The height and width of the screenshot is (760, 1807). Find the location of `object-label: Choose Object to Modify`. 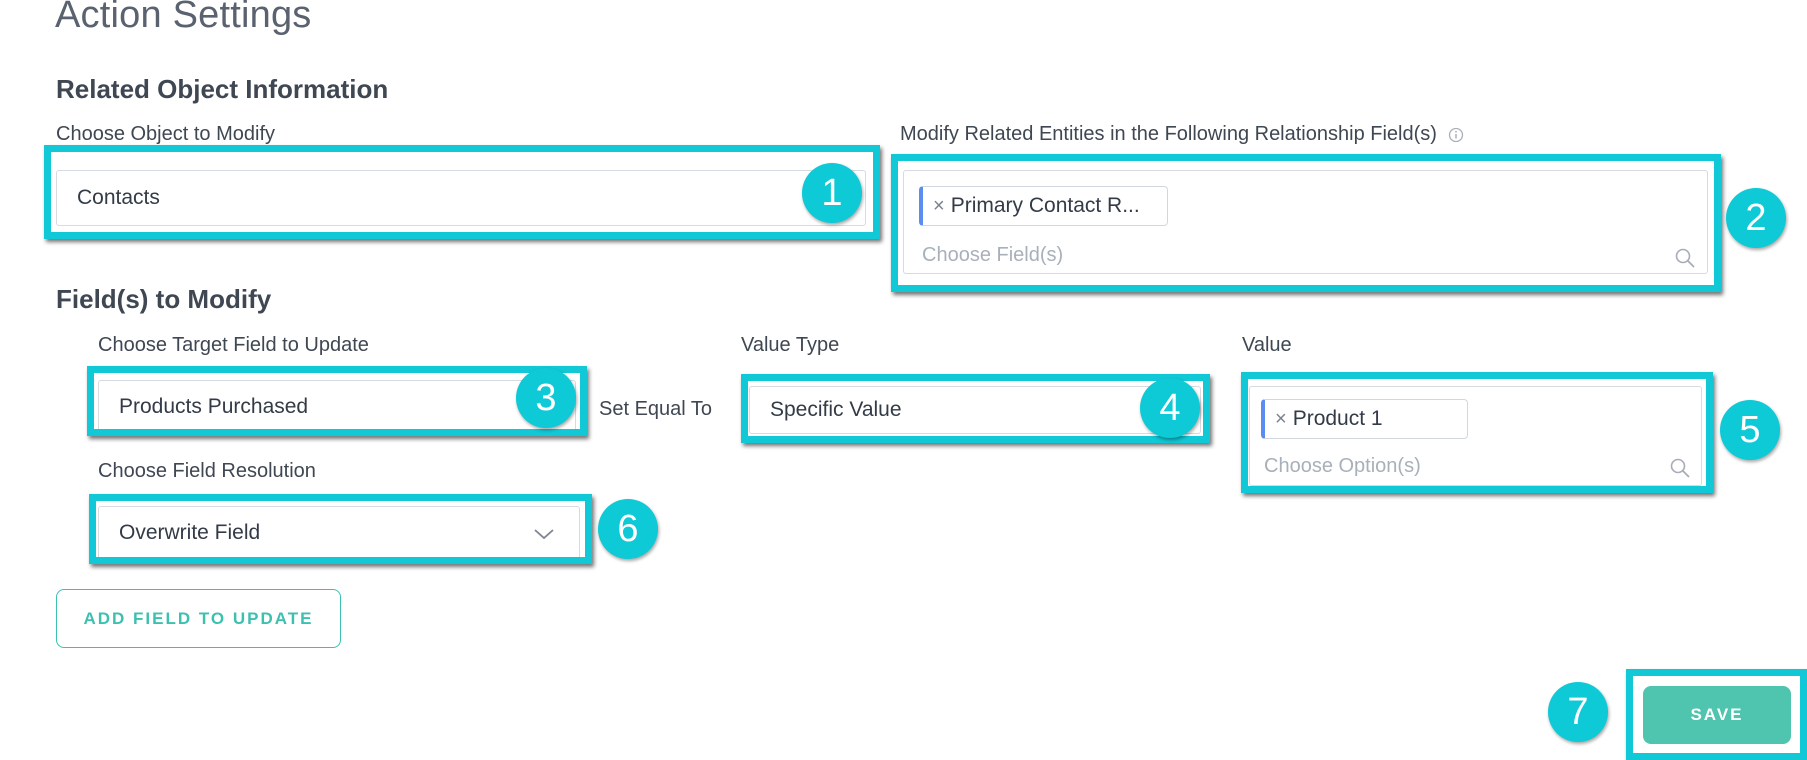

object-label: Choose Object to Modify is located at coordinates (165, 134).